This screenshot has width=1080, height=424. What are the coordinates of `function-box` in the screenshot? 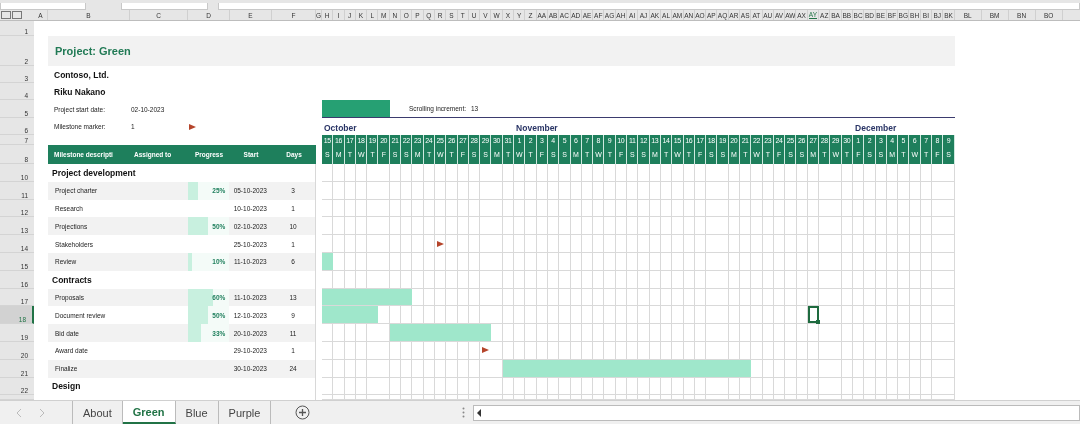 It's located at (164, 6).